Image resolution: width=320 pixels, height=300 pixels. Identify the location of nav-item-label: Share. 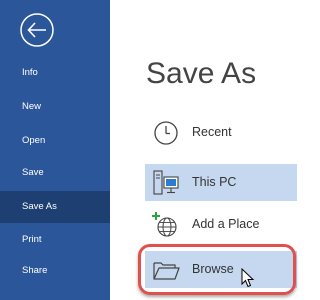
(35, 270).